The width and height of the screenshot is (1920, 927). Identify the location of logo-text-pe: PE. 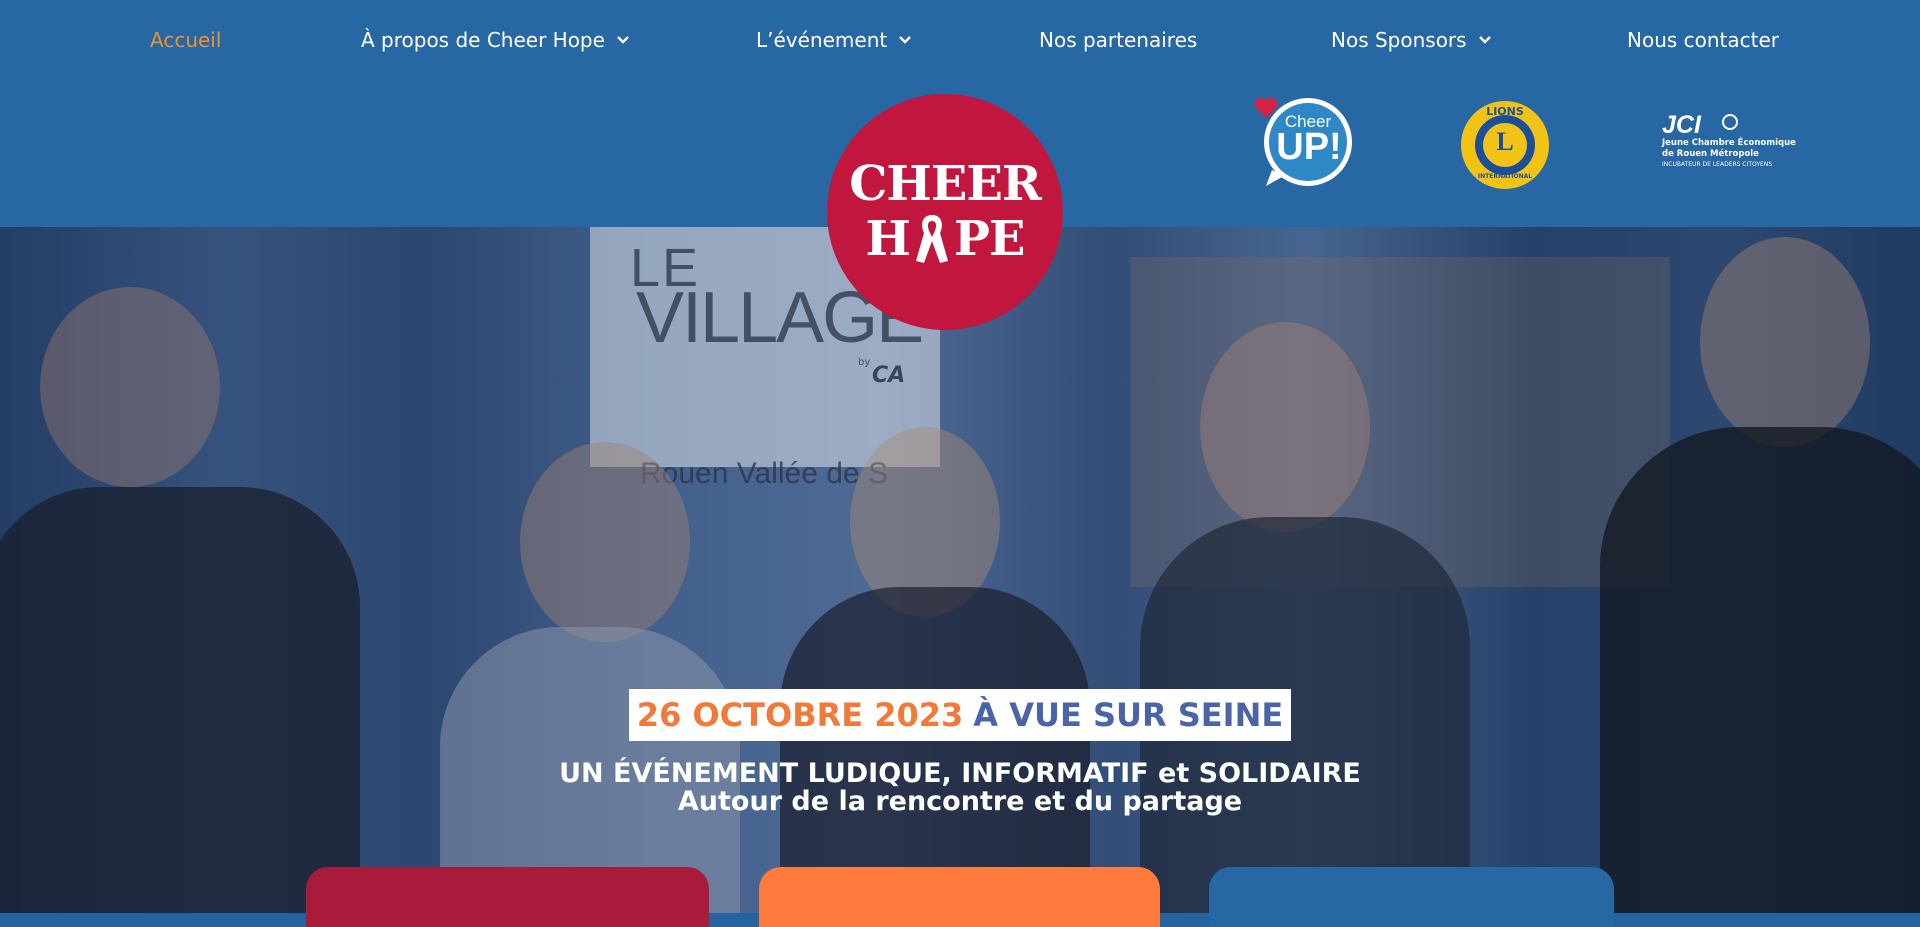
(989, 239).